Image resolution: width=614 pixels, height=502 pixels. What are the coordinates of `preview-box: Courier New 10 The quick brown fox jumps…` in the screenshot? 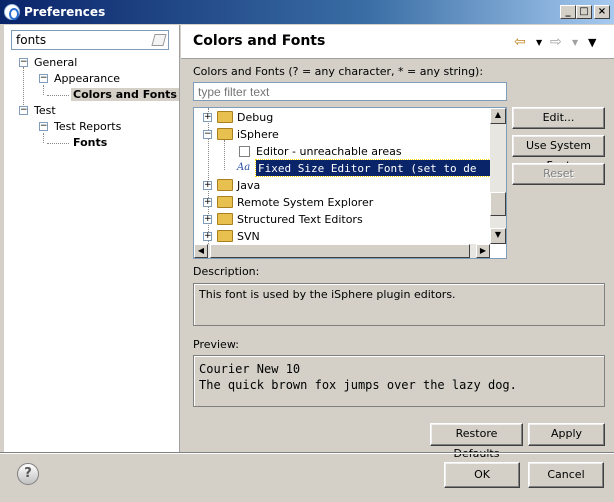 It's located at (399, 381).